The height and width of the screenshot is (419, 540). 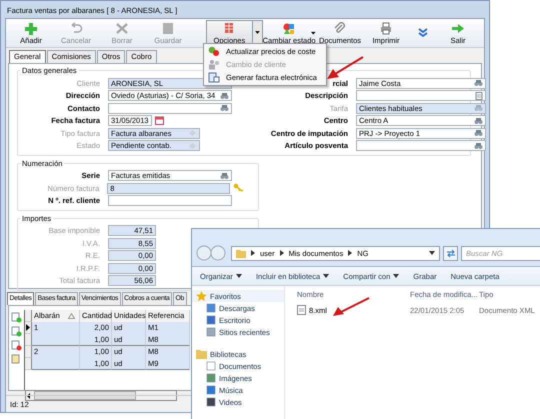 I want to click on star-icon, so click(x=201, y=296).